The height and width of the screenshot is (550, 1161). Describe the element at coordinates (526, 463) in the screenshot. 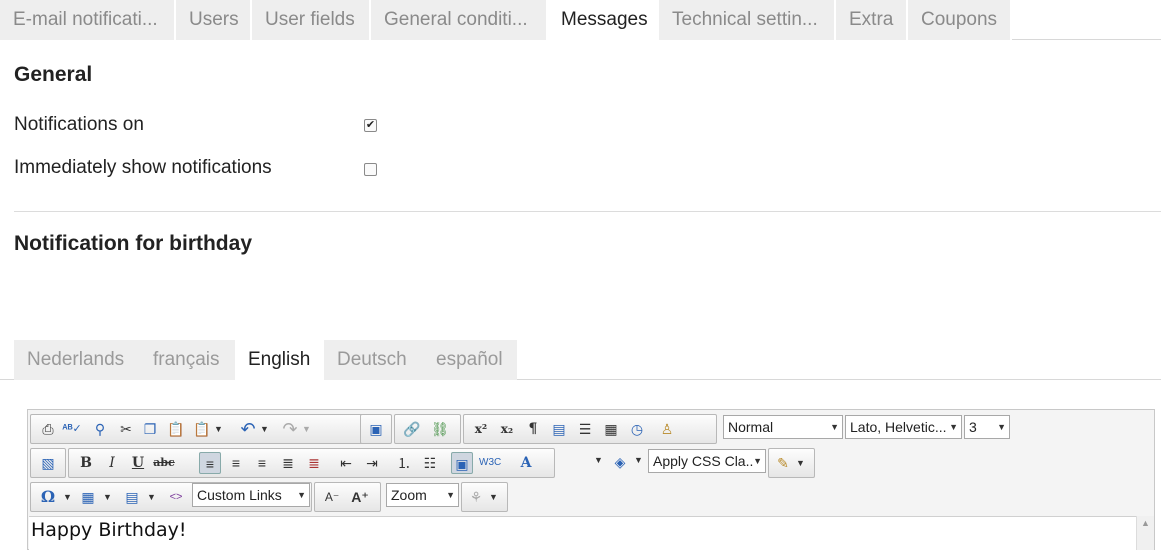

I see `font-color-icon: A` at that location.